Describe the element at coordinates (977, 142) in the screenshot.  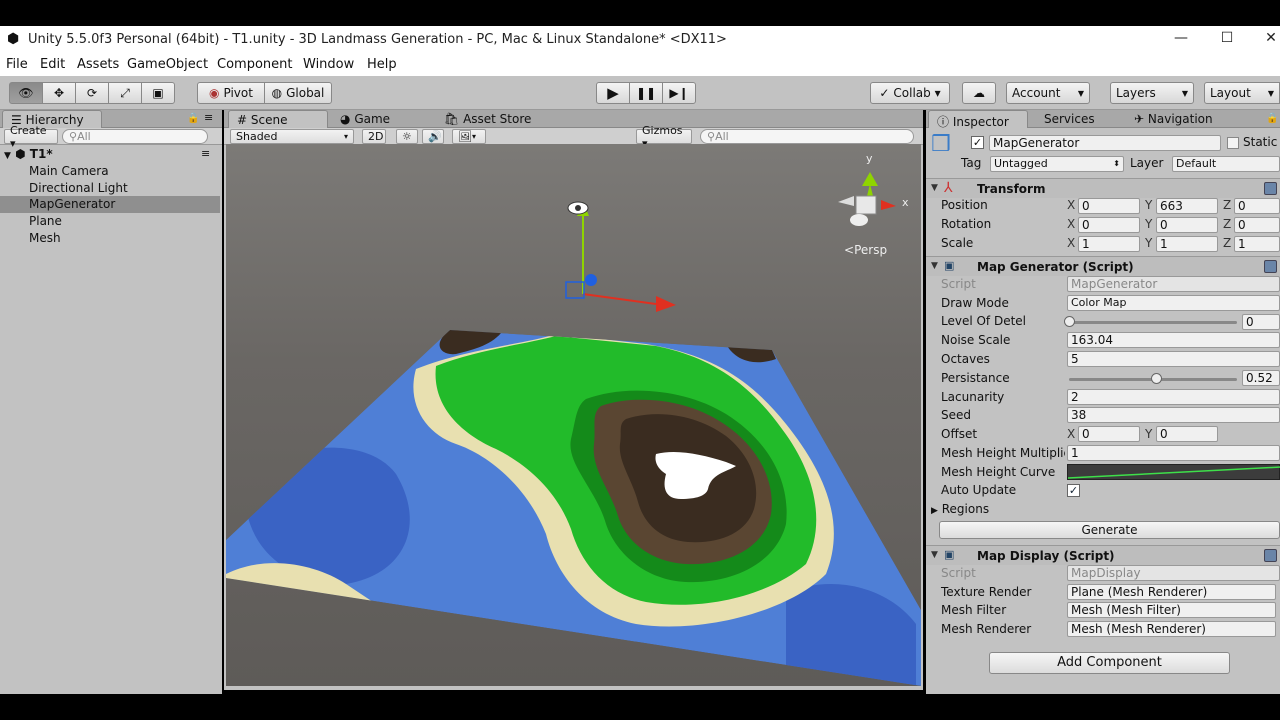
I see `active-checkbox: ✓` at that location.